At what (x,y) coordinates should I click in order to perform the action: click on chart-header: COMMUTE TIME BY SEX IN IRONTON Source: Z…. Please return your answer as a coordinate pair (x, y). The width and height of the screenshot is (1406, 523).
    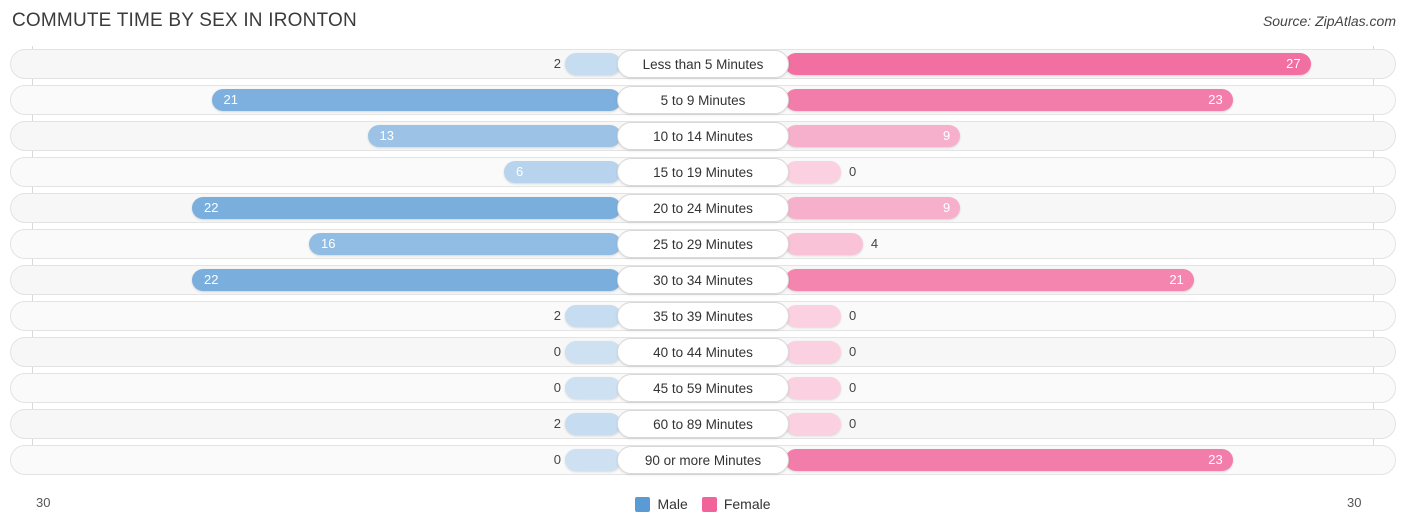
    Looking at the image, I should click on (703, 22).